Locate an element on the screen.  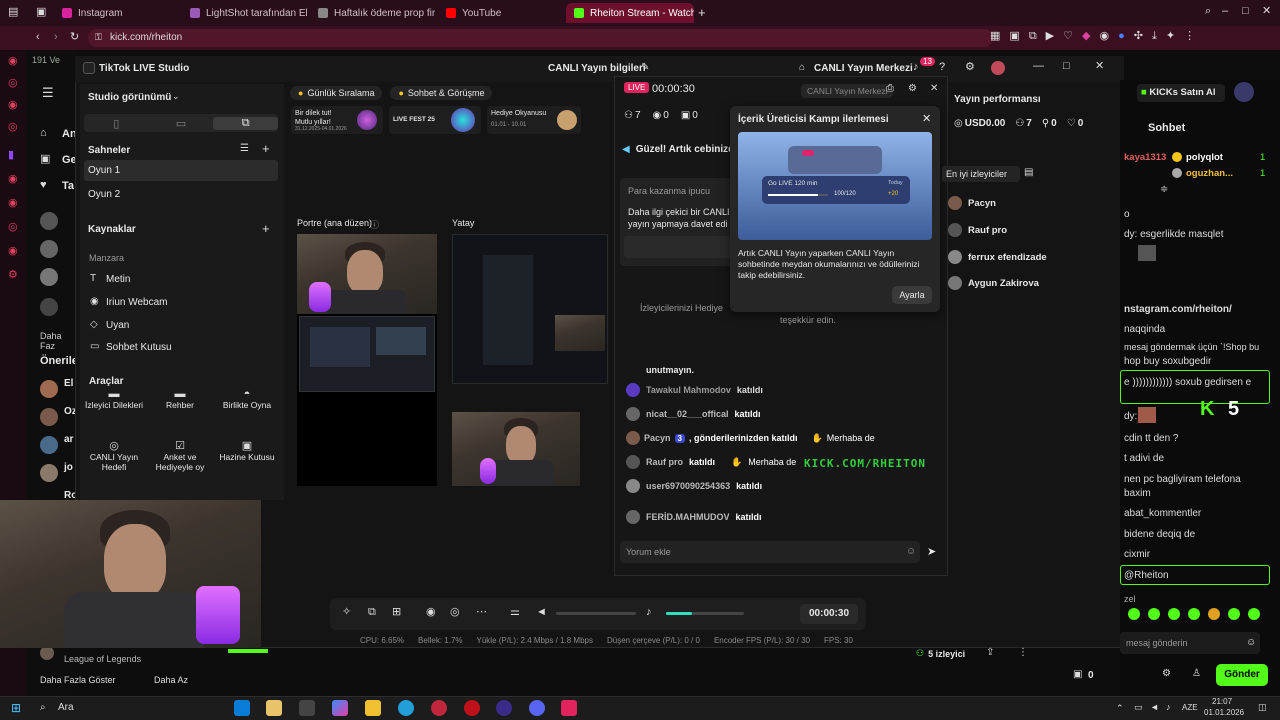
chat-row: FERİD.MAHMUDOV katıldı is located at coordinates (694, 517).